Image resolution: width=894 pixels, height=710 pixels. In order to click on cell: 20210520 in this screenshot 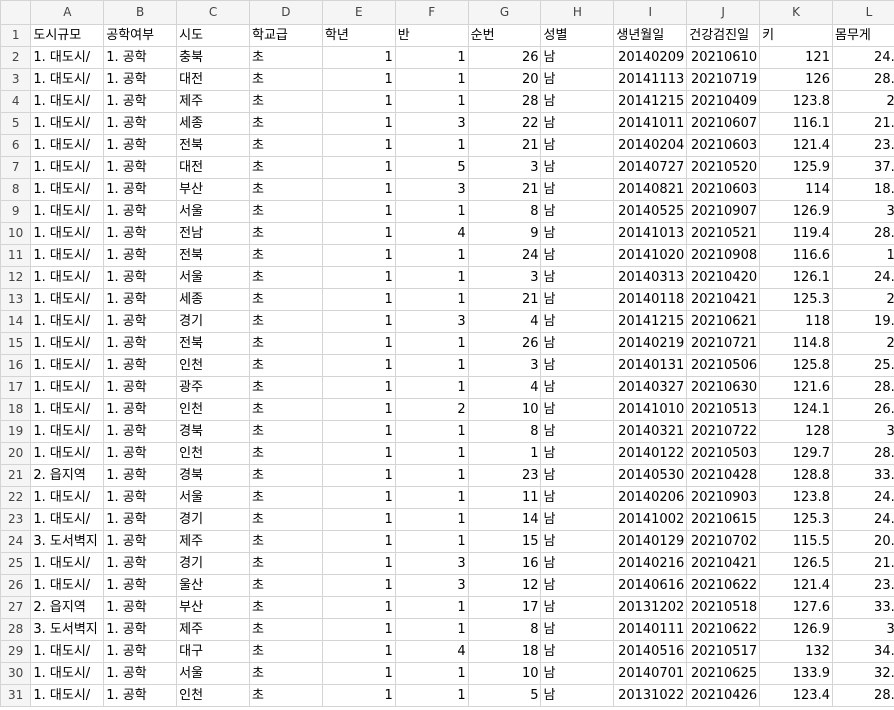, I will do `click(723, 167)`.